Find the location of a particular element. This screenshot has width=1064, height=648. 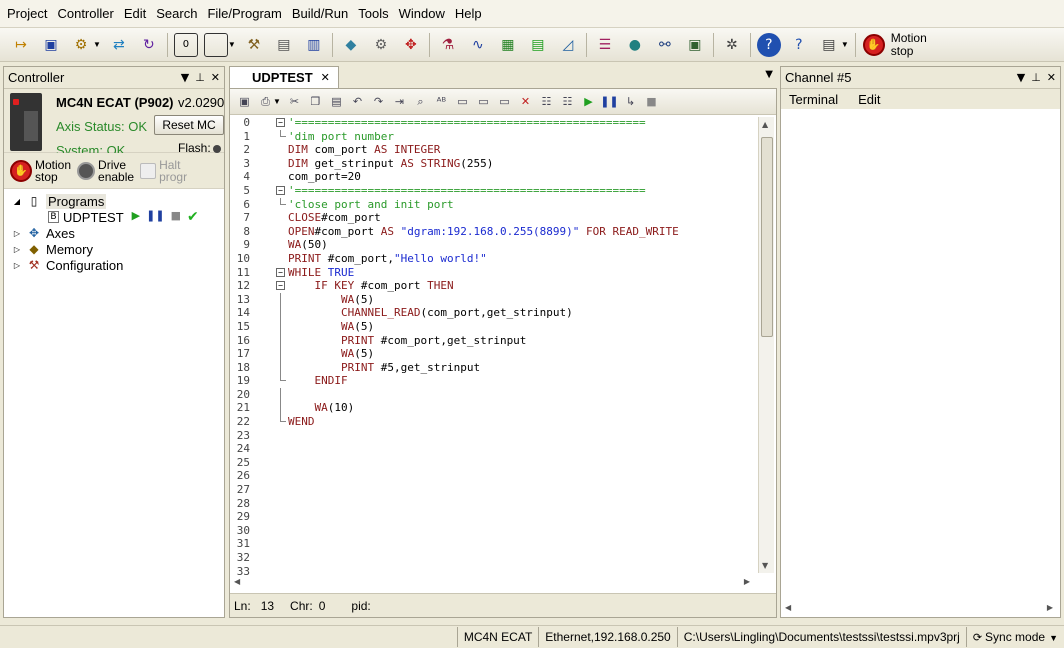

bookmark-icon: ▭ is located at coordinates (462, 102).